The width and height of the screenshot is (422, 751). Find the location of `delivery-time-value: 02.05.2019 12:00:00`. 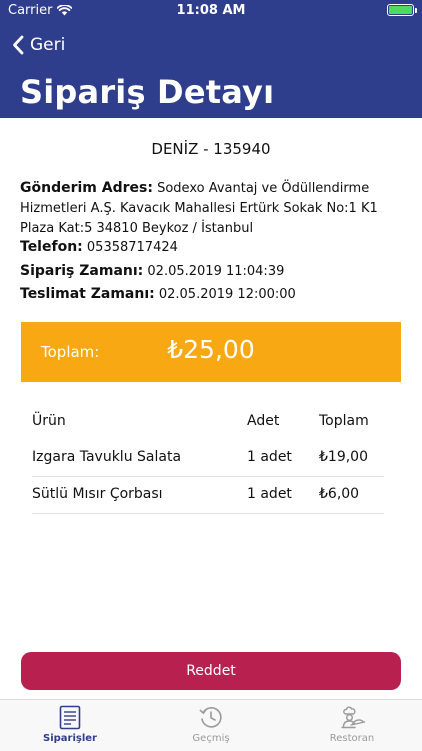

delivery-time-value: 02.05.2019 12:00:00 is located at coordinates (227, 294).